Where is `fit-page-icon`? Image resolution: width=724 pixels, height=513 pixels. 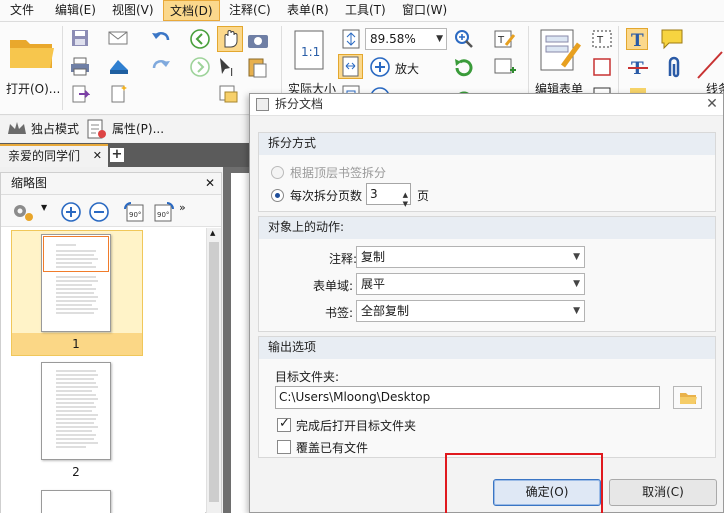 fit-page-icon is located at coordinates (350, 38).